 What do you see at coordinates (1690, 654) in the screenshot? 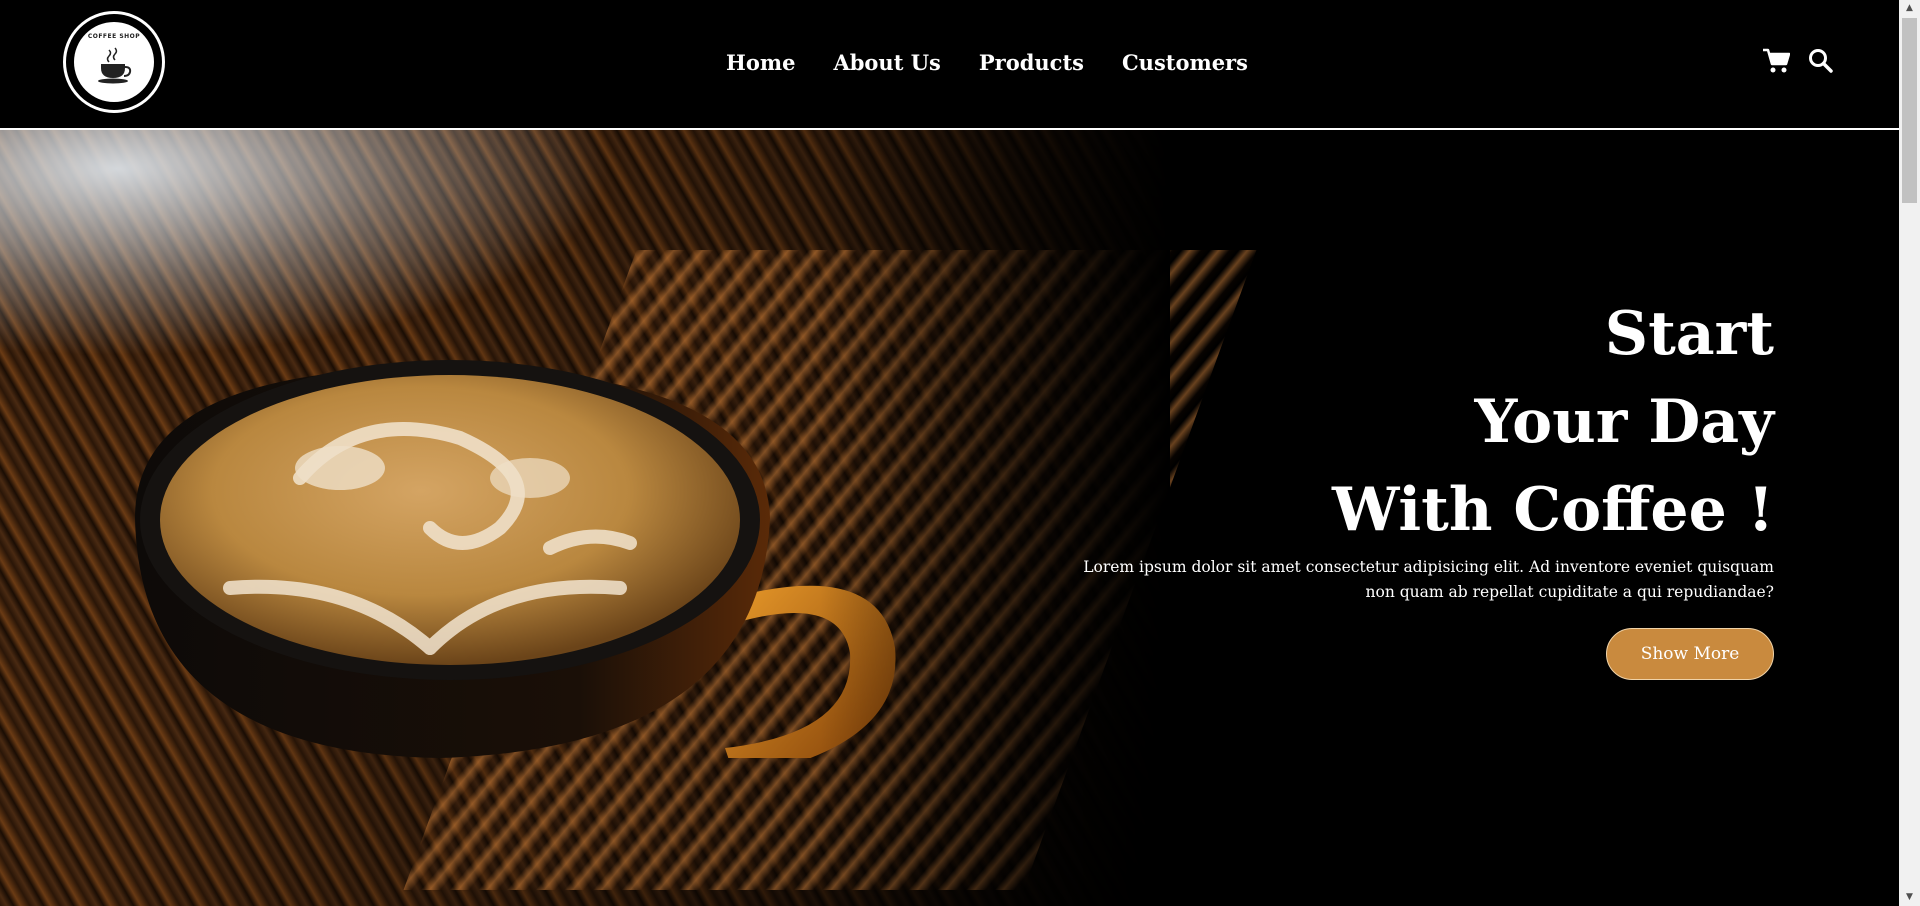
I see `show-more-button: Show More` at bounding box center [1690, 654].